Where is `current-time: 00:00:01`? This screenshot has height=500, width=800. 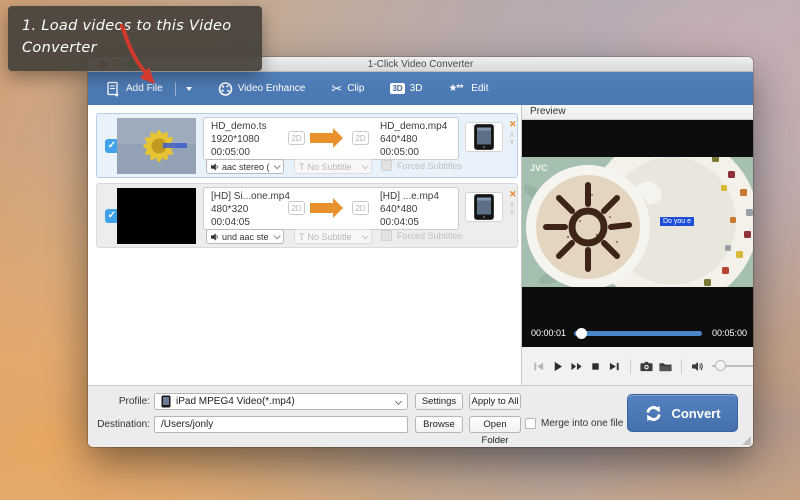
current-time: 00:00:01 is located at coordinates (549, 333).